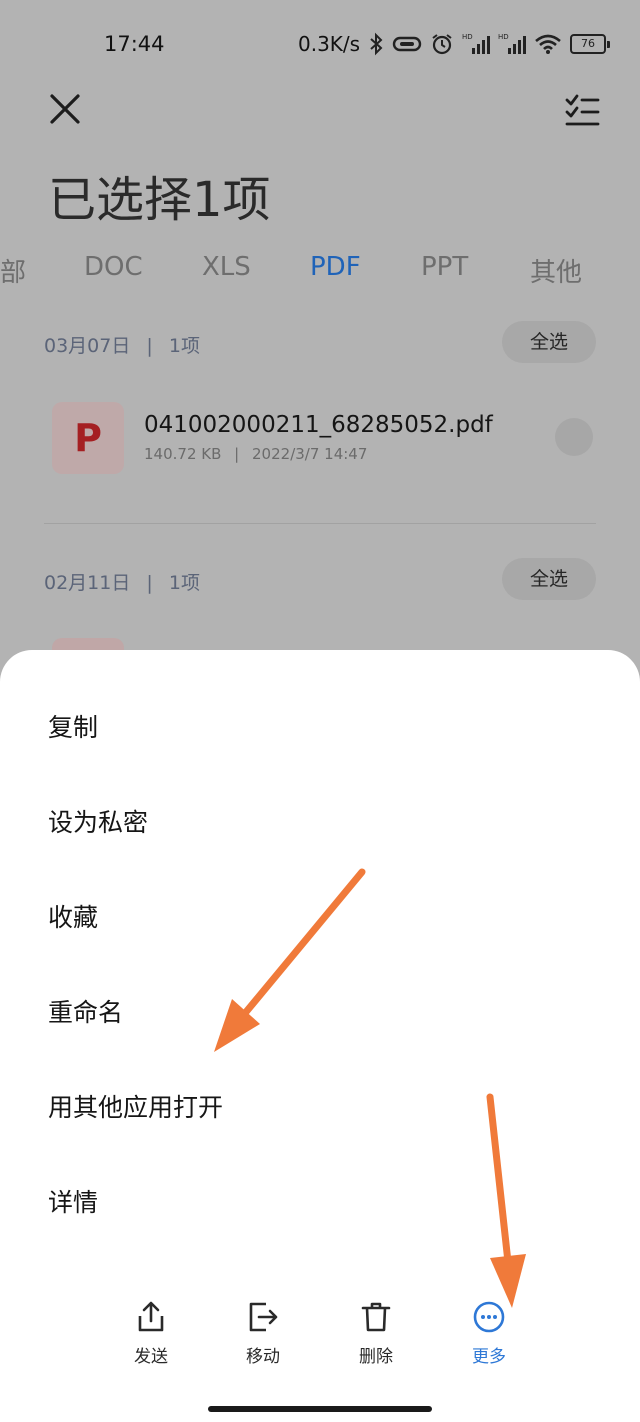  Describe the element at coordinates (376, 44) in the screenshot. I see `bluetooth-icon` at that location.